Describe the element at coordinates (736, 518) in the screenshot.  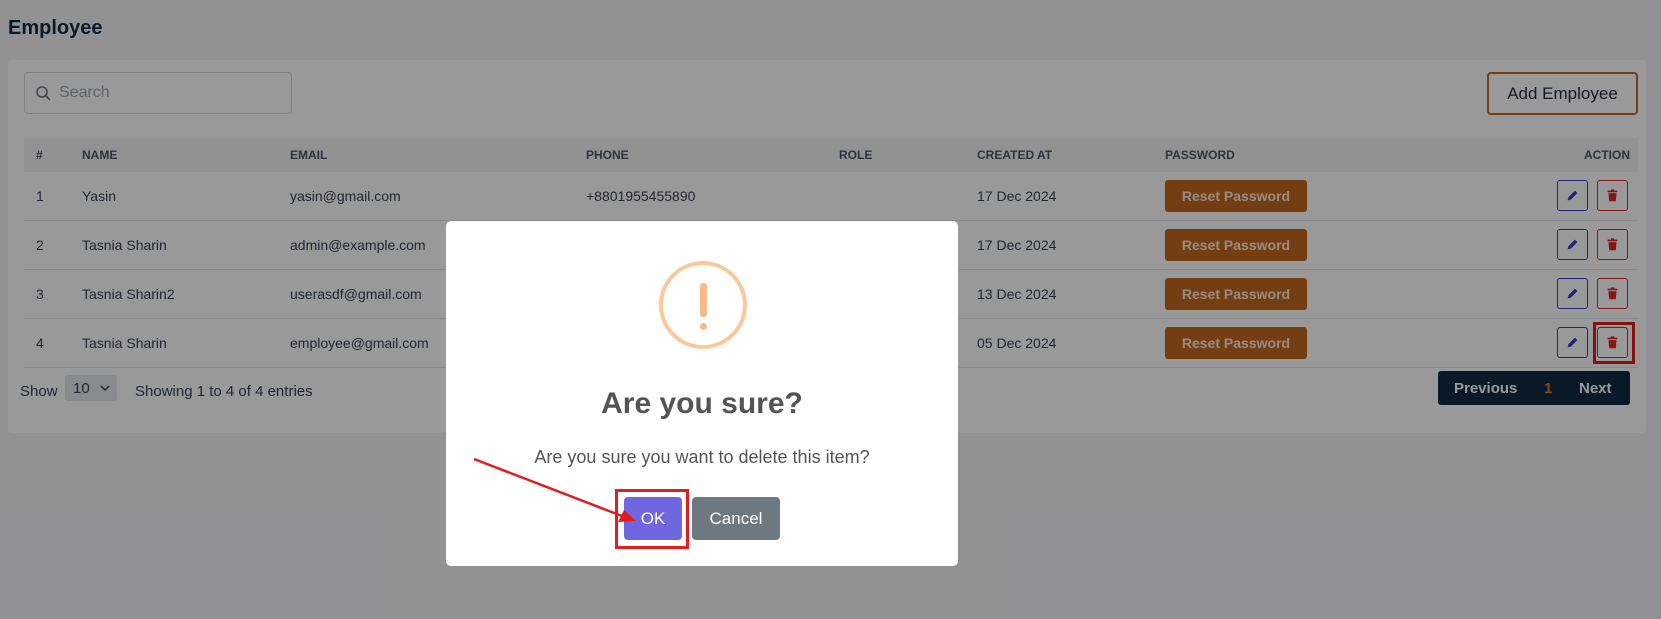
I see `cancel-button: Cancel` at that location.